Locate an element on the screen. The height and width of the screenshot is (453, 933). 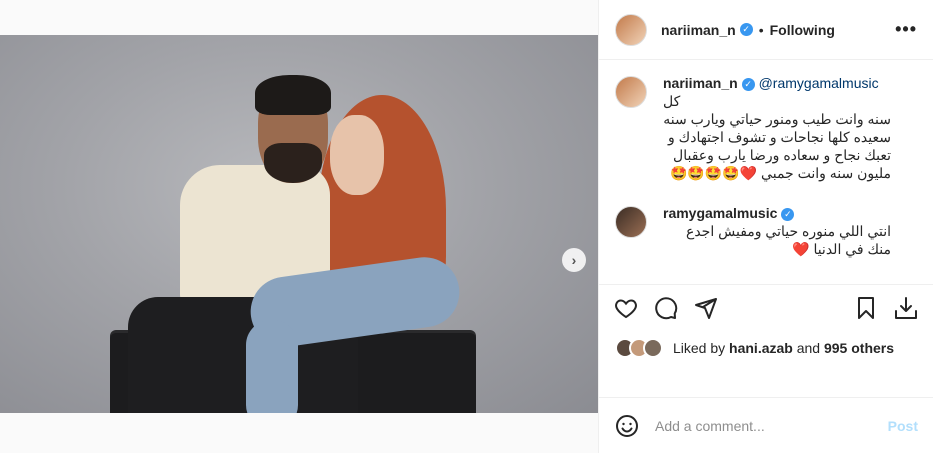
likes-and: and is located at coordinates (808, 348).